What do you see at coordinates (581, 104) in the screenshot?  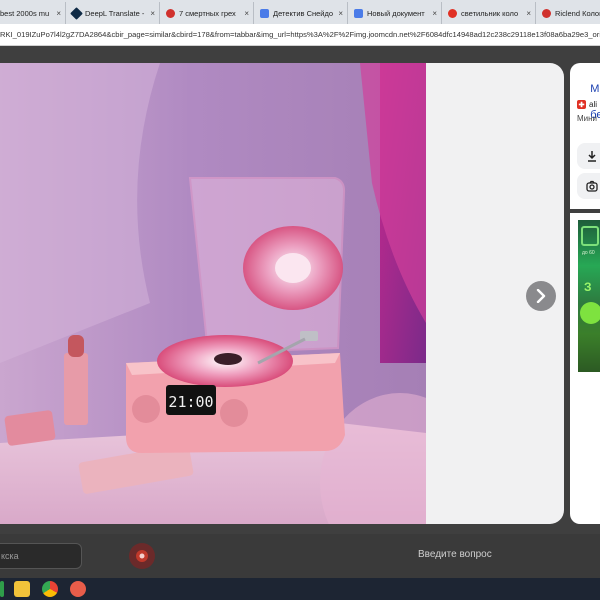 I see `aliexpress-icon: ✚` at bounding box center [581, 104].